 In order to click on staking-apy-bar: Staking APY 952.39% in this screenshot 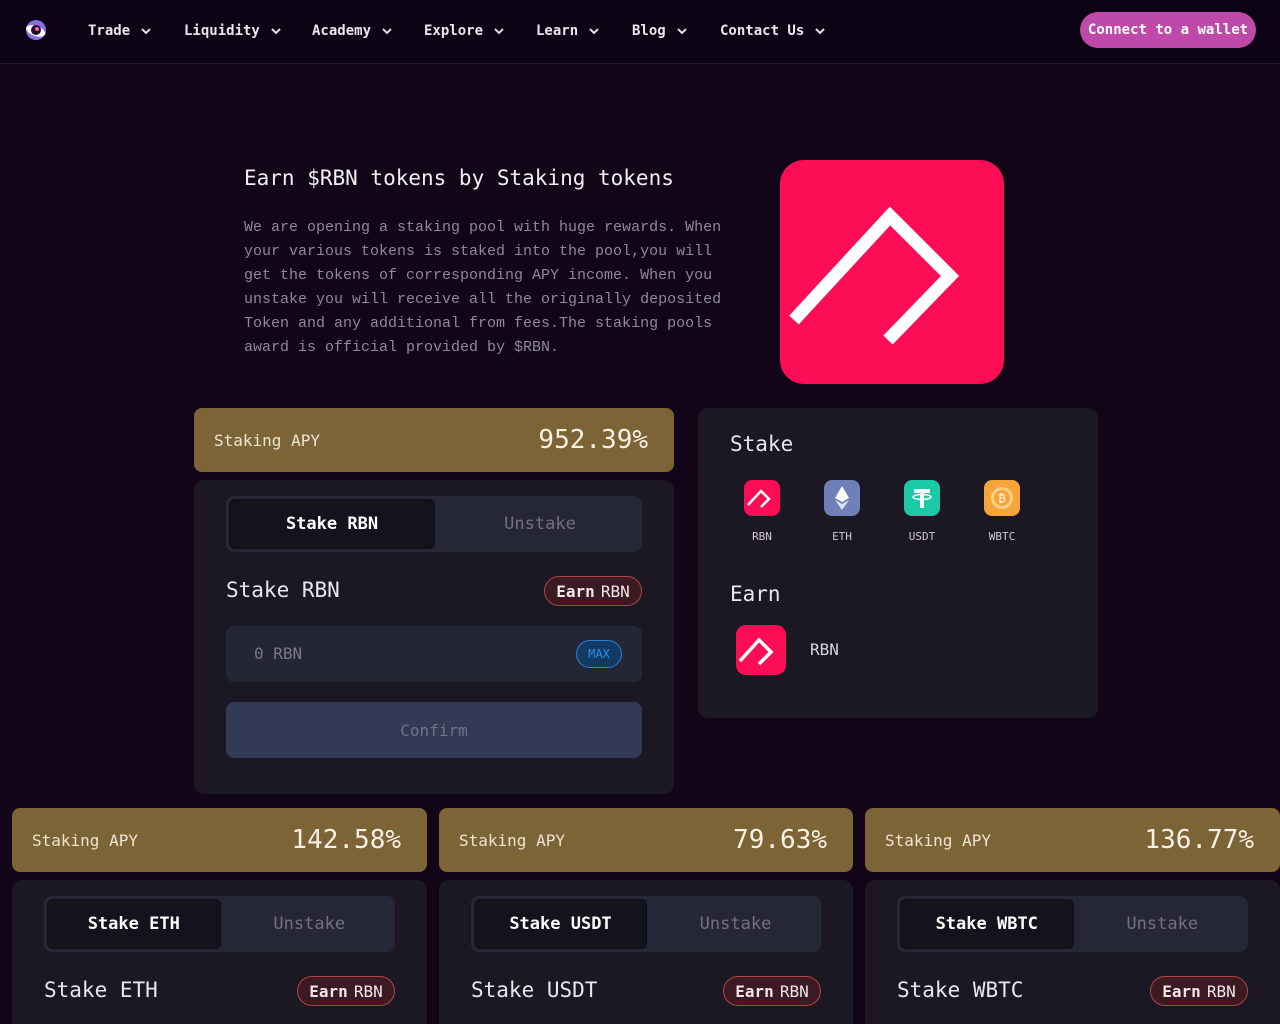, I will do `click(434, 440)`.